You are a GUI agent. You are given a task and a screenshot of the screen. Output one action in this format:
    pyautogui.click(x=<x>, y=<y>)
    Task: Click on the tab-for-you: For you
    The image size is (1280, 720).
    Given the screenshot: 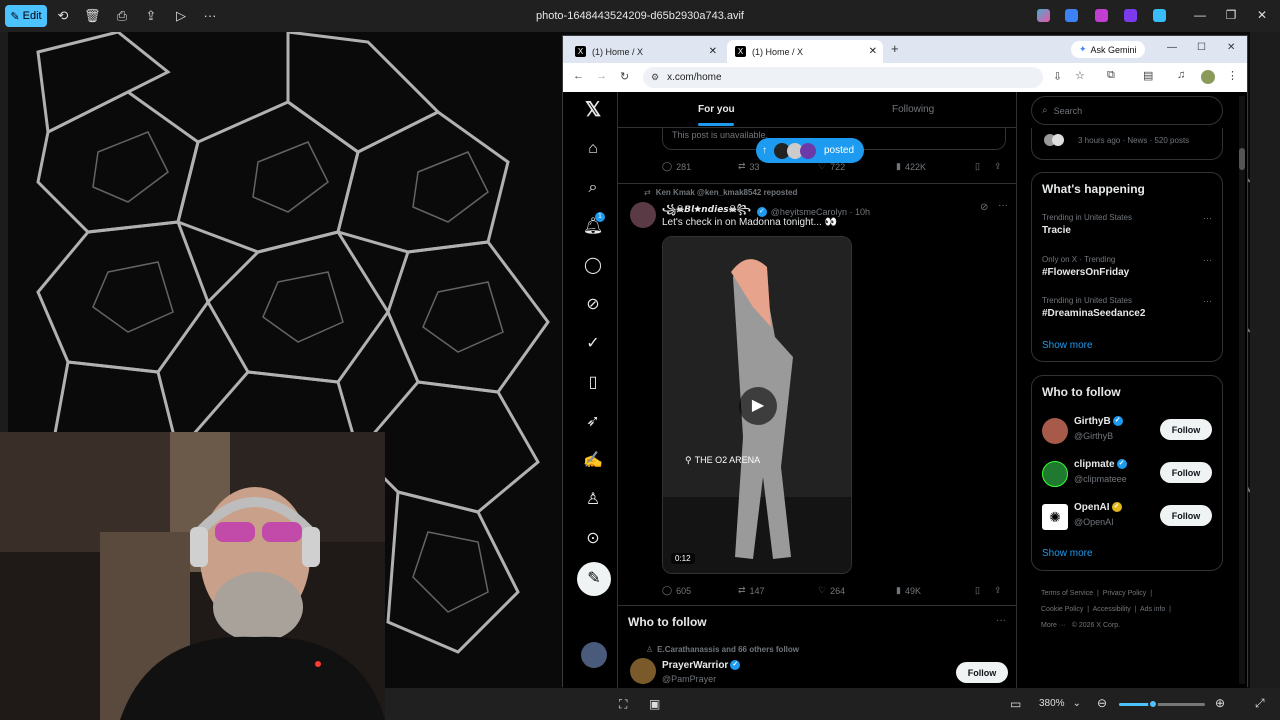 What is the action you would take?
    pyautogui.click(x=716, y=109)
    